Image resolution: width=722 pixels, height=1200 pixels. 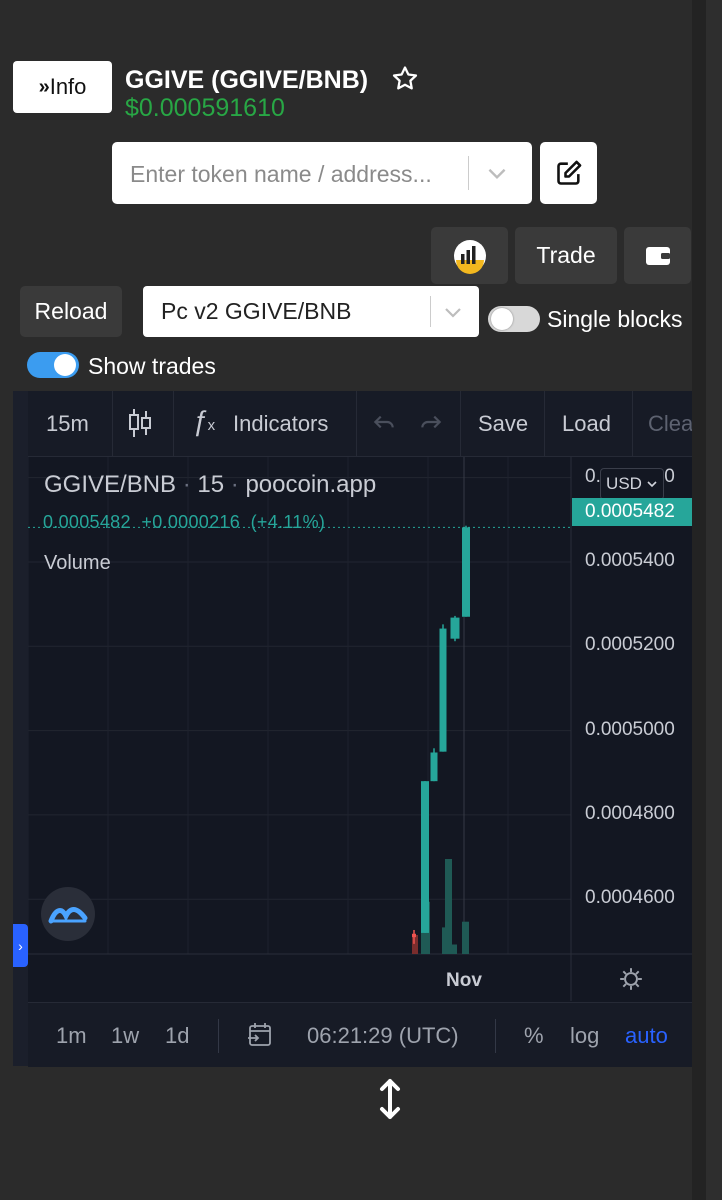 What do you see at coordinates (360, 424) in the screenshot?
I see `chart-toolbar: 15m ƒx Indicators Save Load Clea` at bounding box center [360, 424].